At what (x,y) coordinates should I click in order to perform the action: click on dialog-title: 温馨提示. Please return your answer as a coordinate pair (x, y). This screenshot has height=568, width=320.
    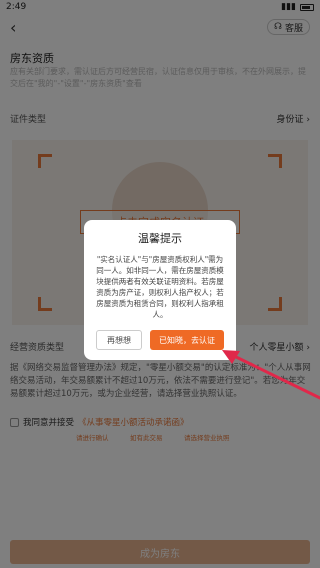
    Looking at the image, I should click on (160, 238).